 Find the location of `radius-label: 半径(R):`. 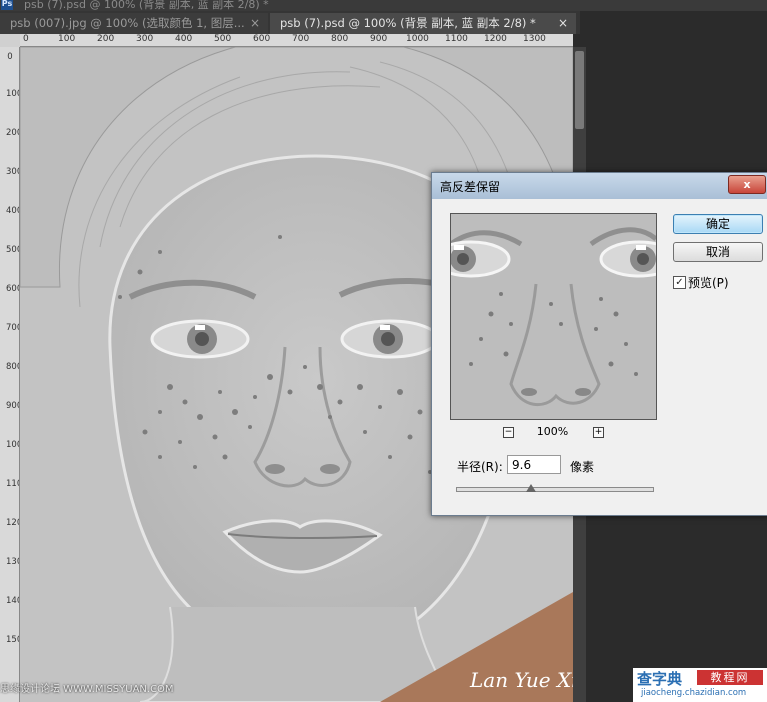

radius-label: 半径(R): is located at coordinates (480, 467).